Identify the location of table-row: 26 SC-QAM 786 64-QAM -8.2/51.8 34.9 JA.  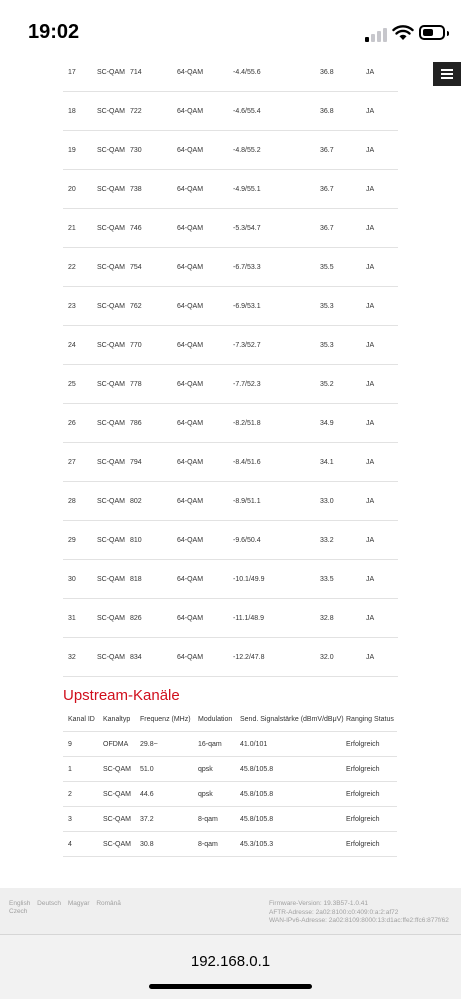
(230, 423).